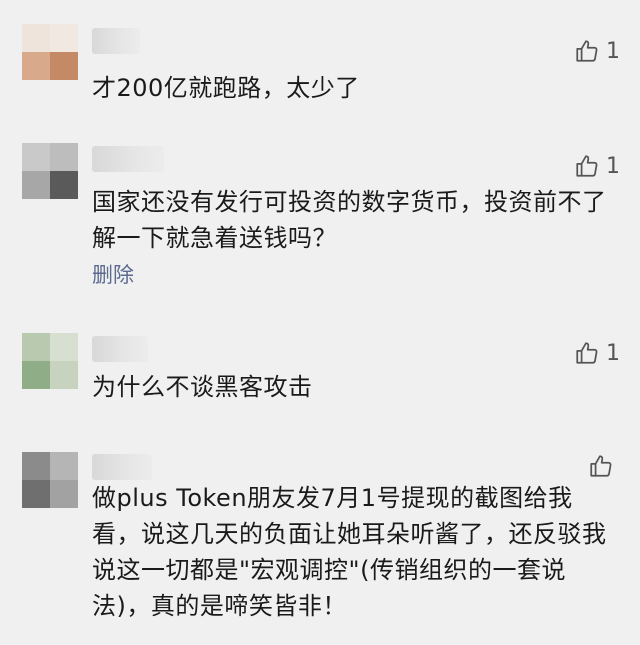 The height and width of the screenshot is (645, 640). I want to click on like-button, so click(604, 466).